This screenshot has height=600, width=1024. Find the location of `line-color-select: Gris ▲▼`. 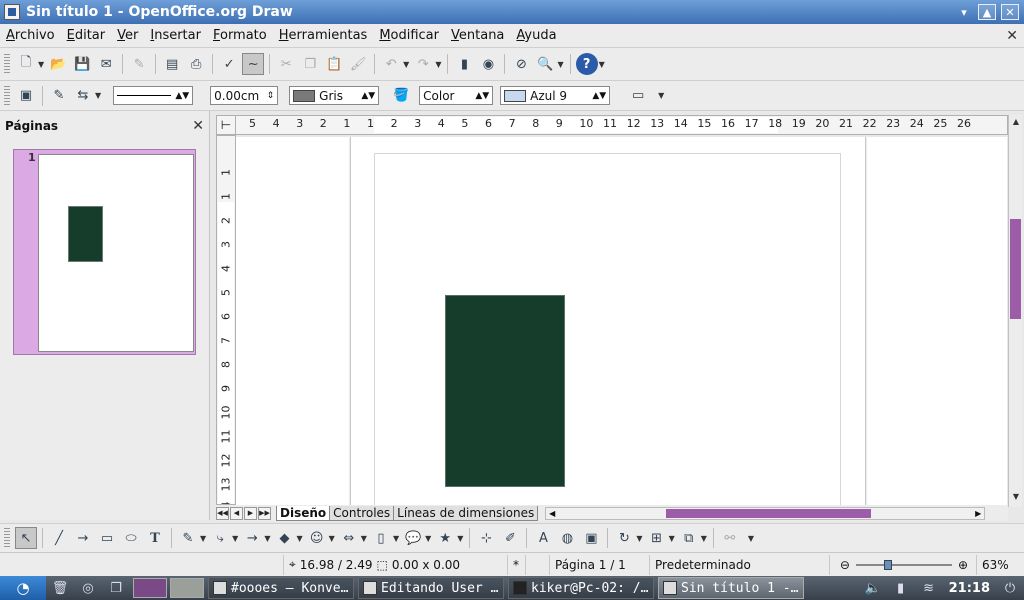

line-color-select: Gris ▲▼ is located at coordinates (334, 95).